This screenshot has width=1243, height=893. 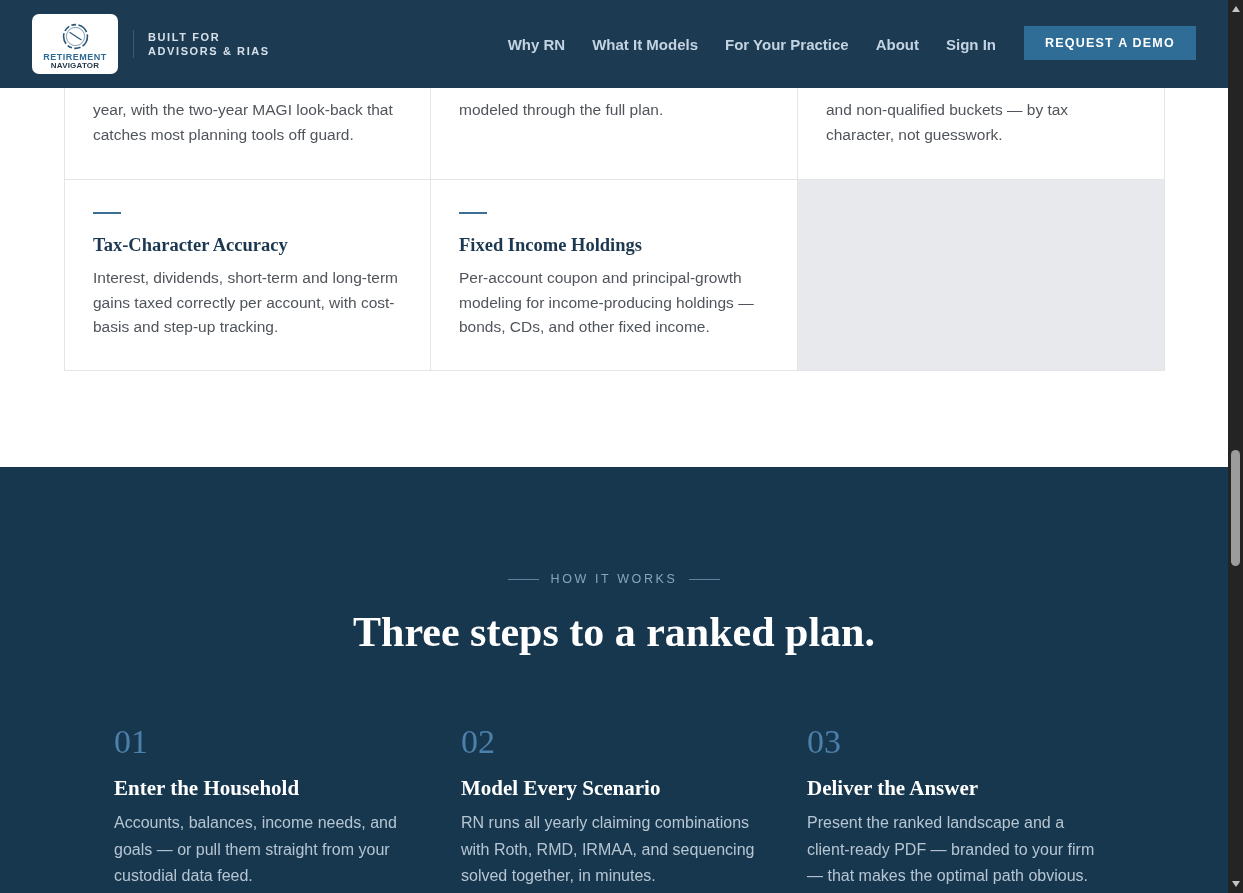 I want to click on feature-description: and non-qualified buckets — by tax character, not guesswork., so click(x=948, y=122).